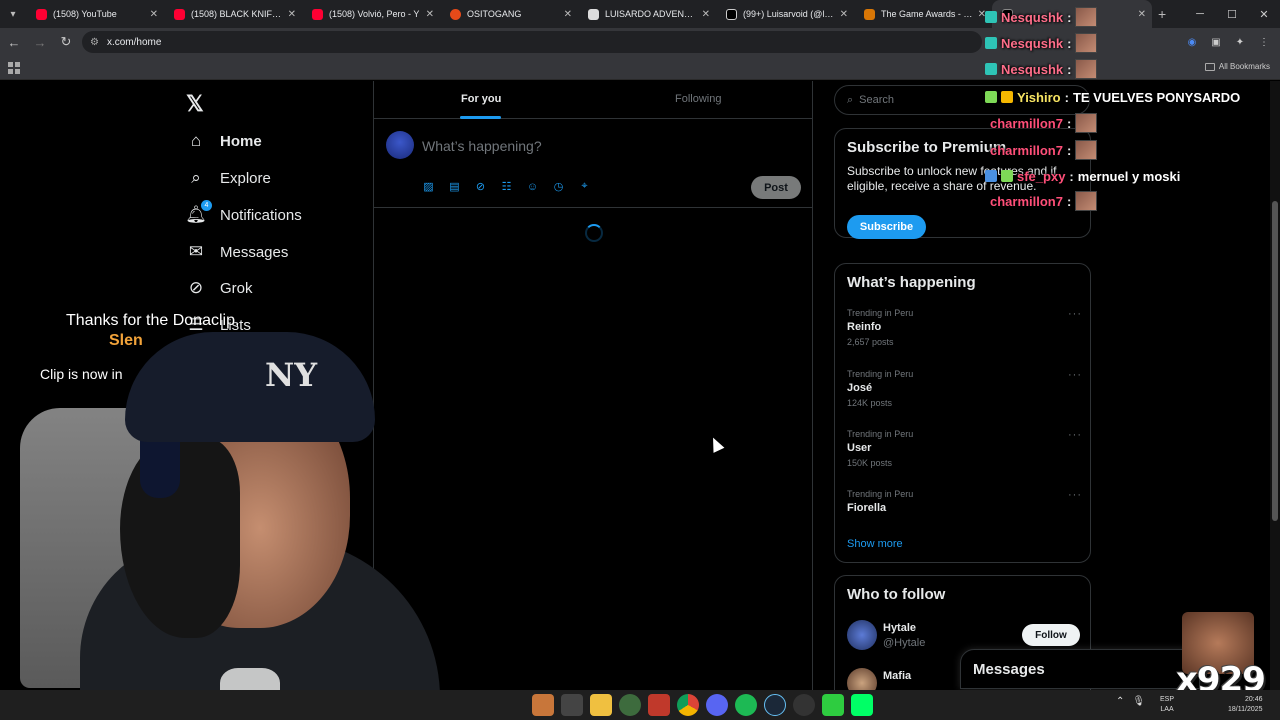  I want to click on schedule-icon: ◷, so click(558, 186).